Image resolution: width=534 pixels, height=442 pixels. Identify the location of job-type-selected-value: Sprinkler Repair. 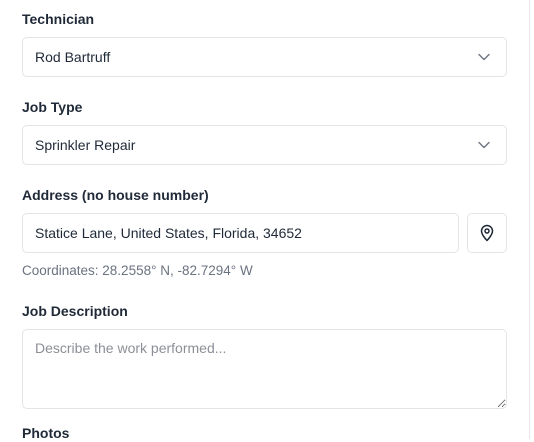
(85, 145).